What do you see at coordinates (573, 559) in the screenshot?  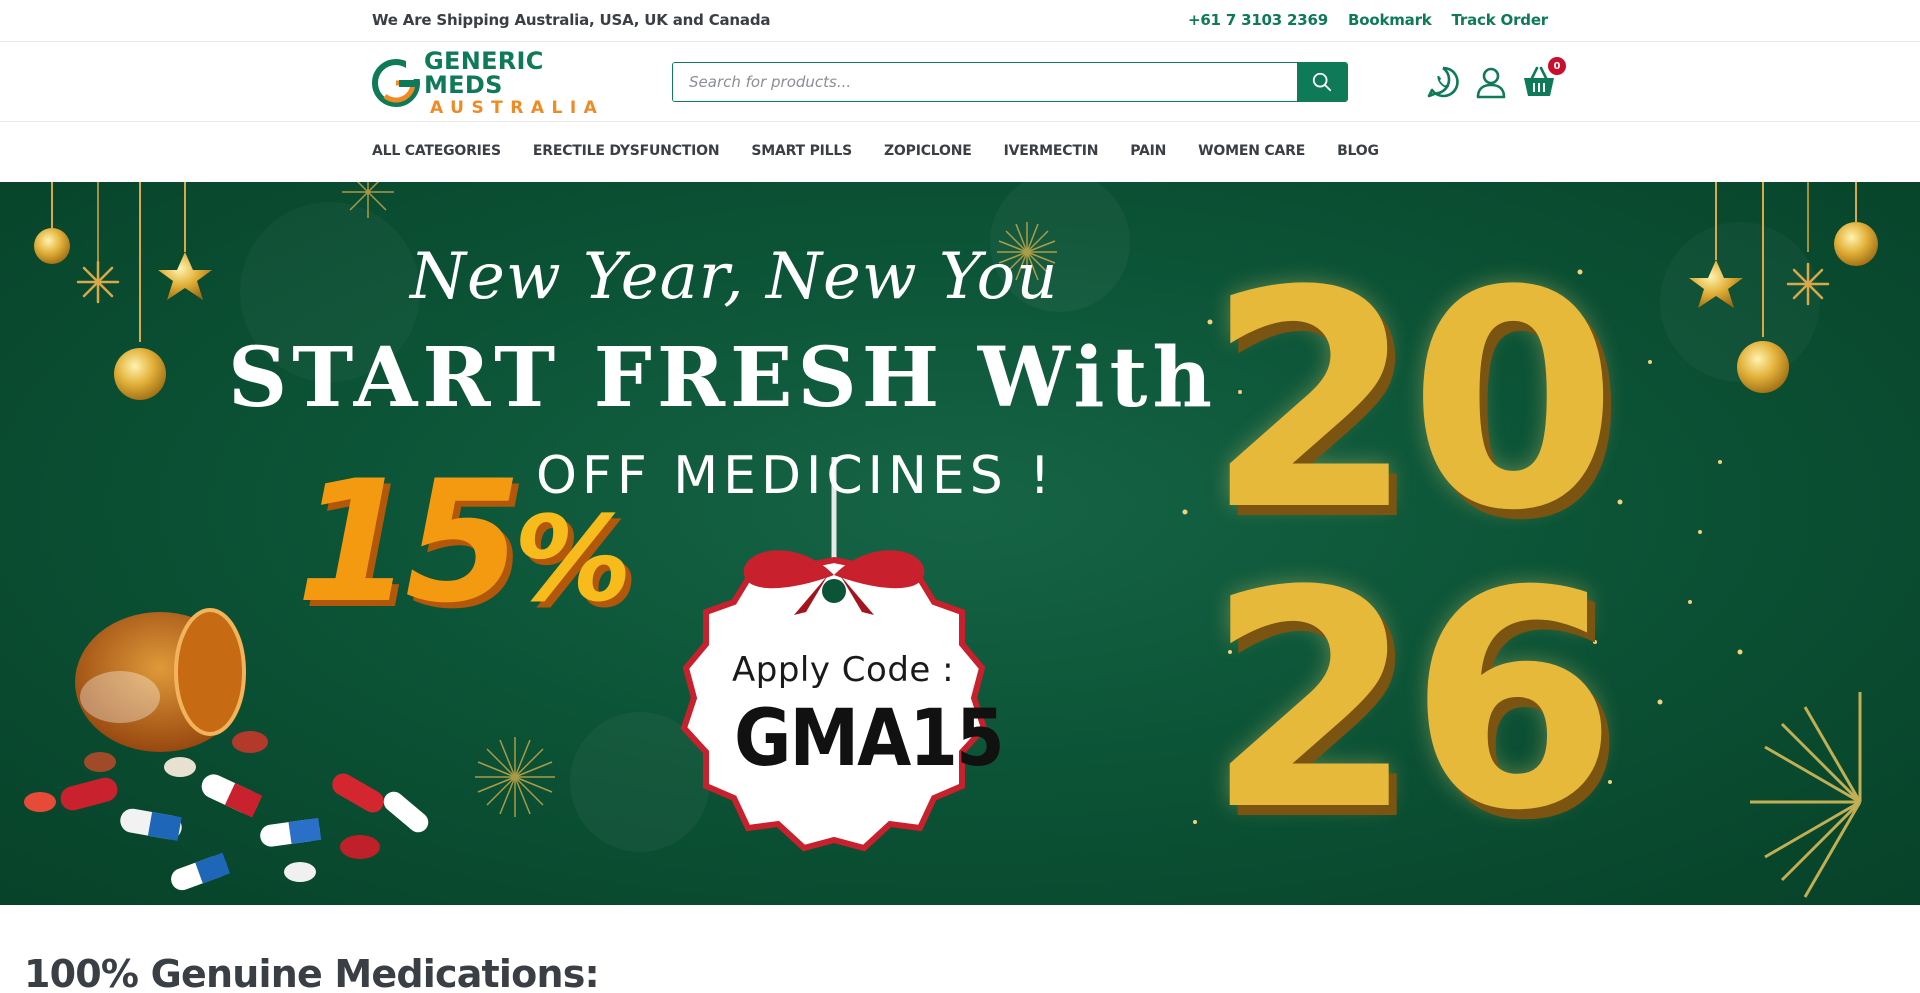 I see `percent-symbol: %` at bounding box center [573, 559].